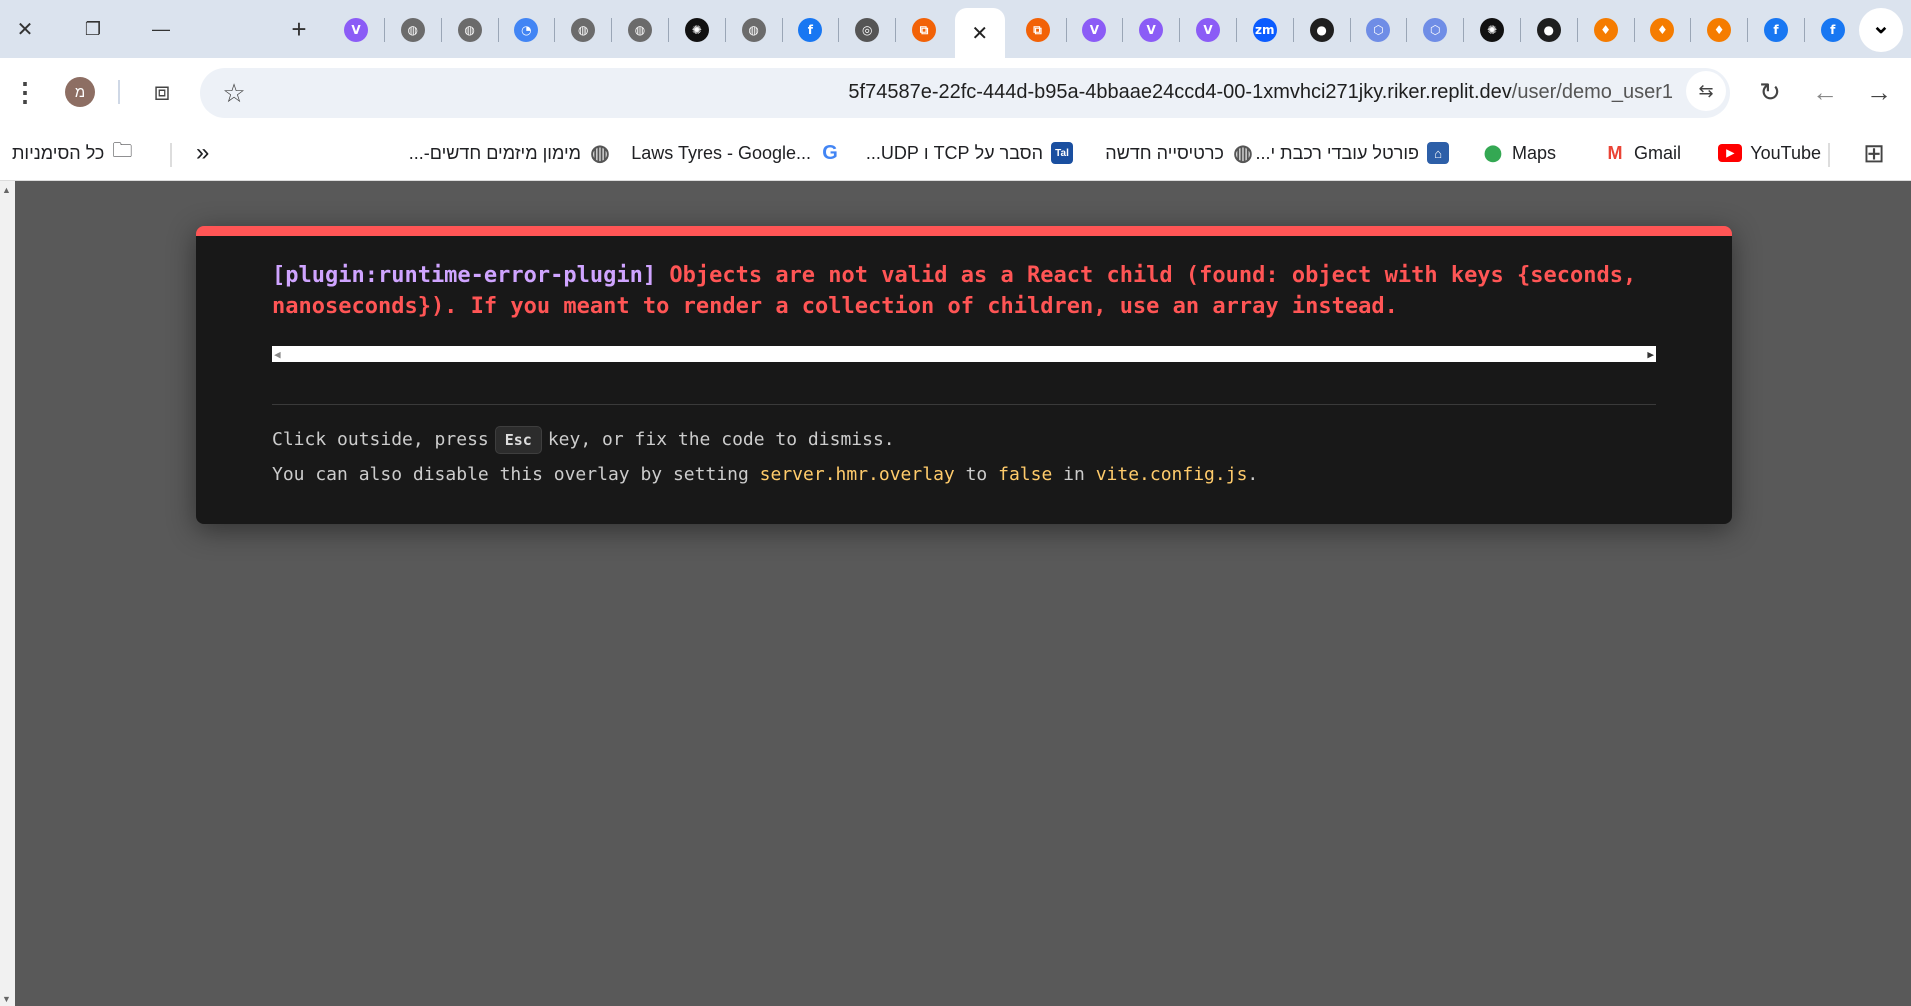  Describe the element at coordinates (857, 474) in the screenshot. I see `config-key: server.hmr.overlay` at that location.